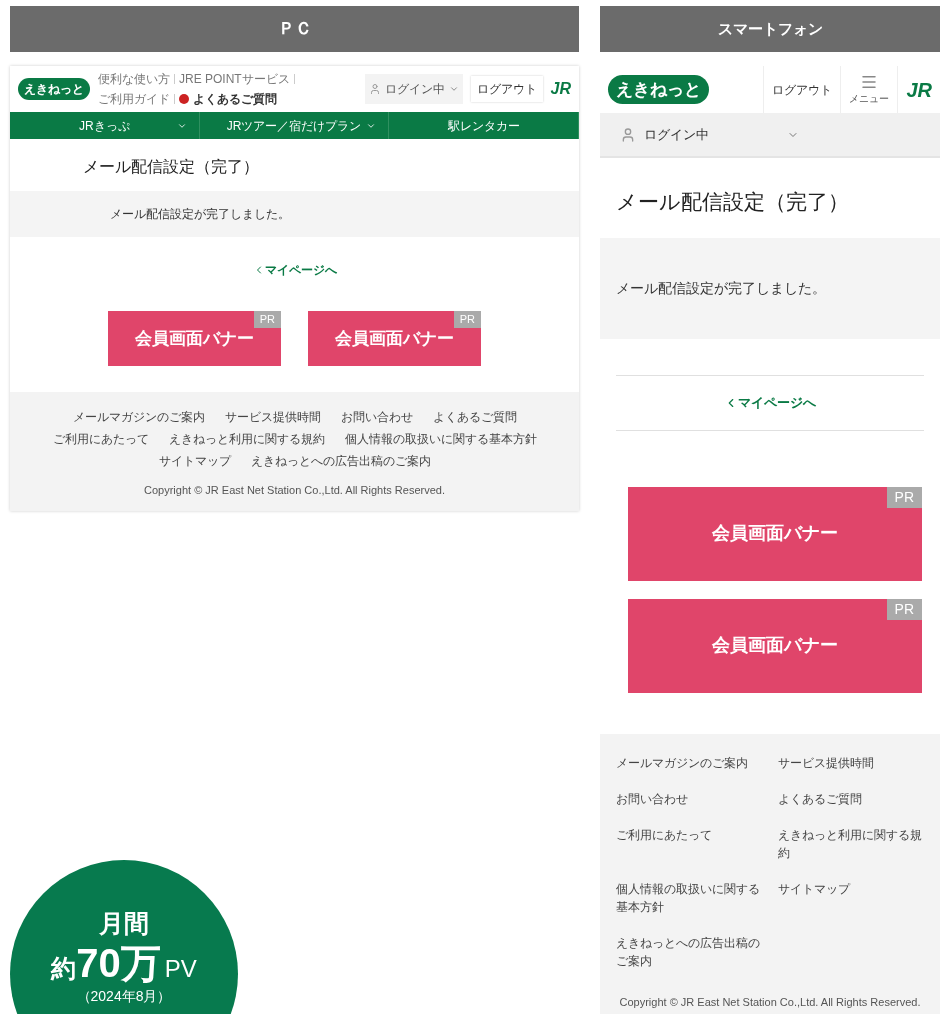 Image resolution: width=940 pixels, height=1014 pixels. What do you see at coordinates (294, 125) in the screenshot?
I see `nav-tab: JRツアー／宿だけプラン` at bounding box center [294, 125].